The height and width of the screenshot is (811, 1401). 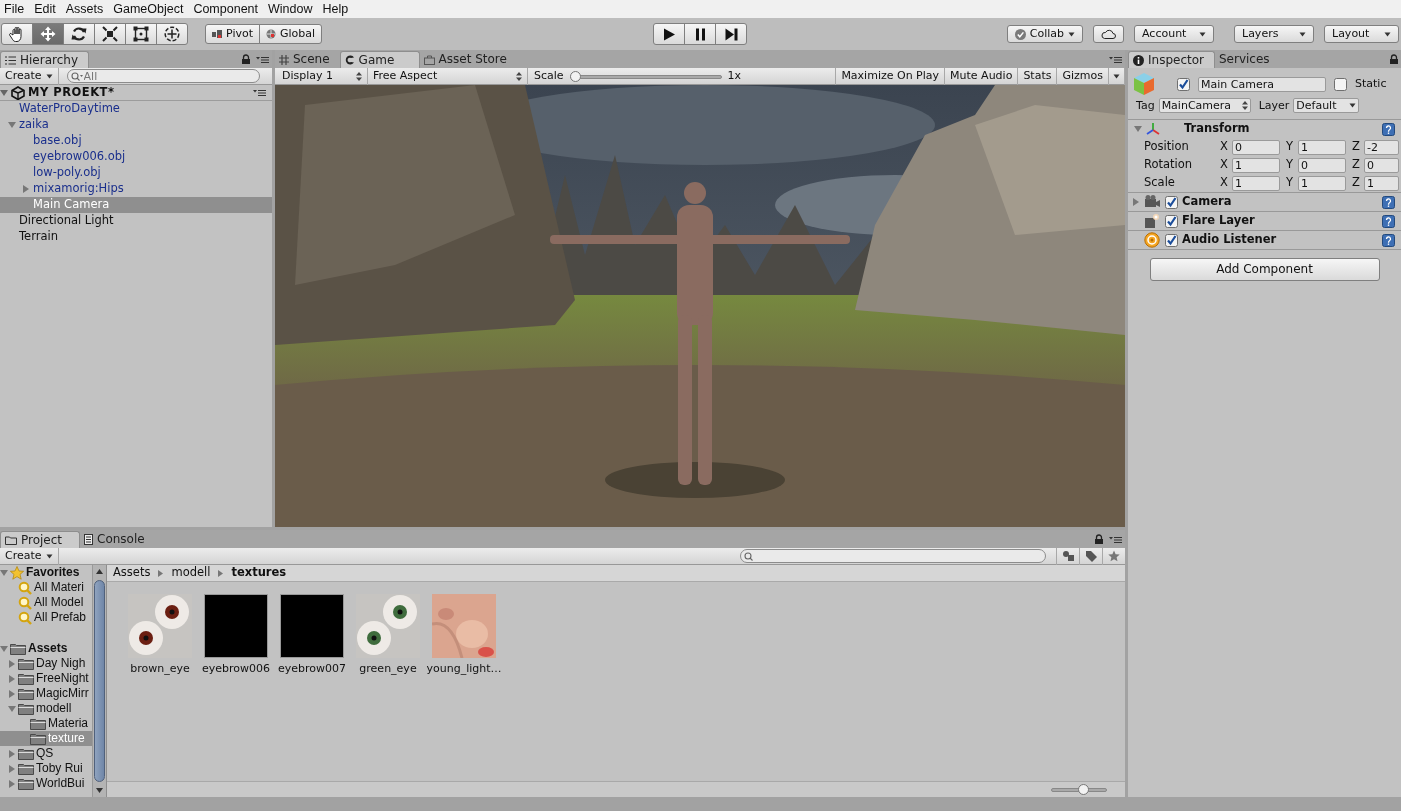 I want to click on tree-item: Materia, so click(x=46, y=723).